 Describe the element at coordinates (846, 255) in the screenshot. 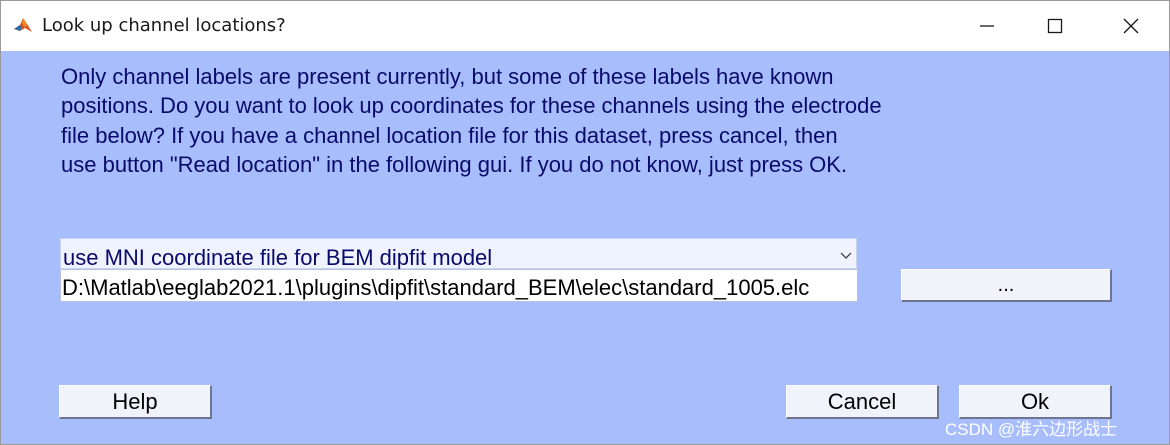

I see `chevron-down-icon` at that location.